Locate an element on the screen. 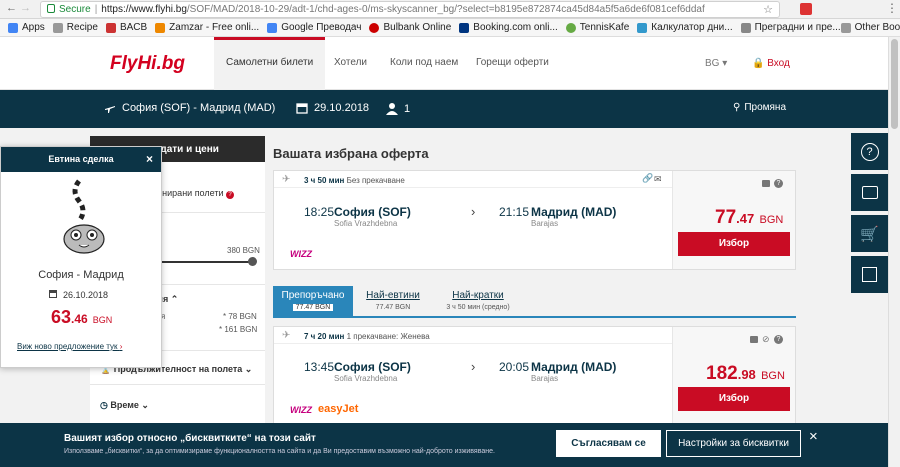  language-selector: BG ▾ is located at coordinates (716, 63).